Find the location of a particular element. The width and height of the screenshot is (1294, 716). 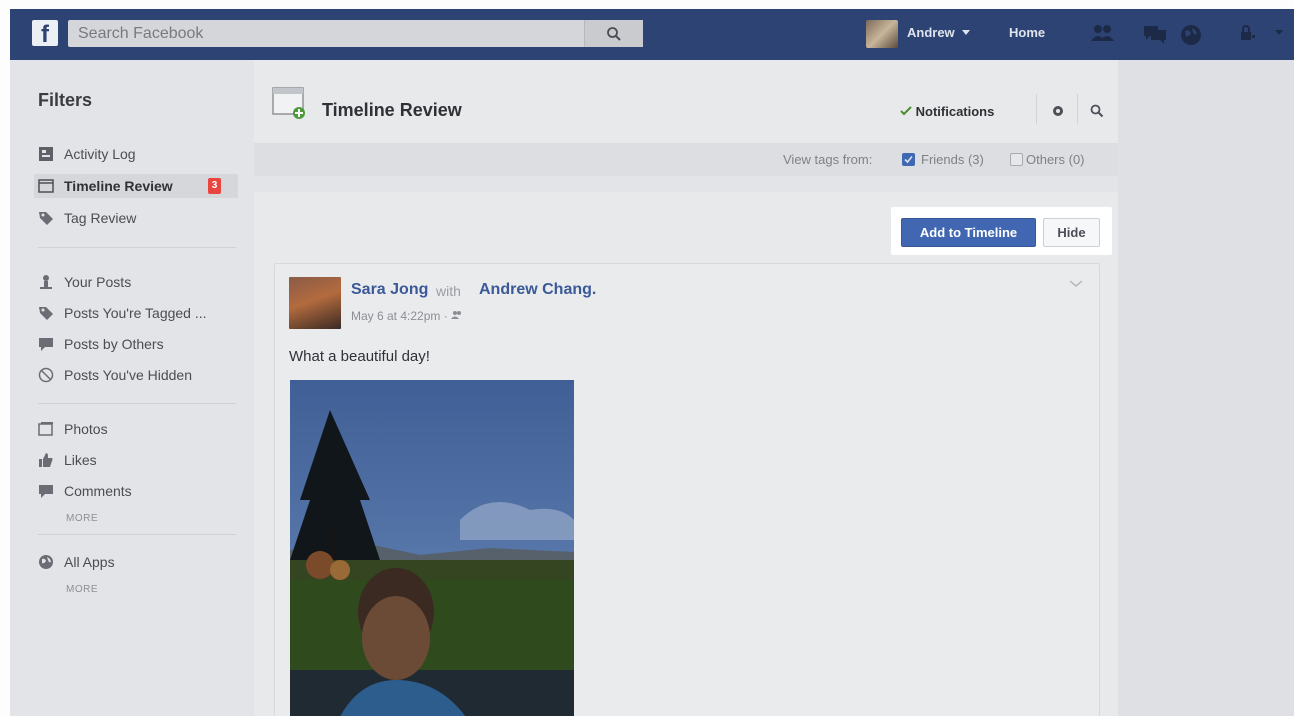

comment-icon is located at coordinates (46, 491).